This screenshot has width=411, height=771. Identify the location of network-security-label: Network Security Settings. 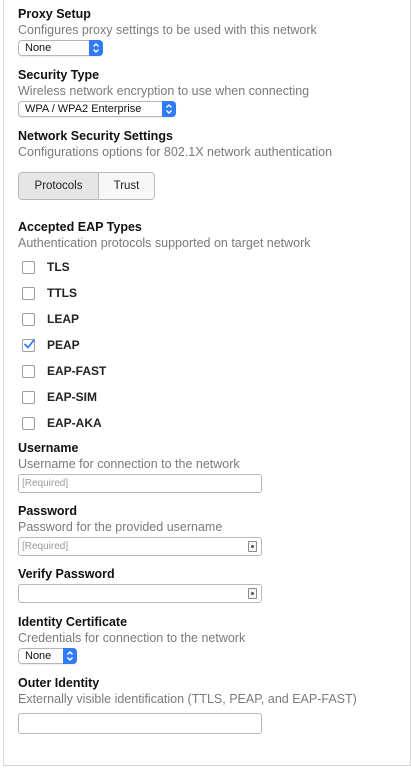
(95, 136).